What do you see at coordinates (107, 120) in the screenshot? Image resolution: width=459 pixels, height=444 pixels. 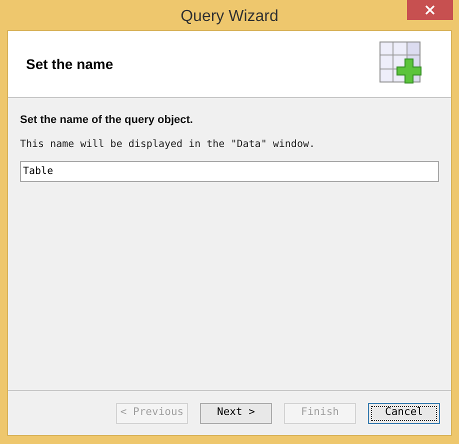 I see `section-heading: Set the name of the query object.` at bounding box center [107, 120].